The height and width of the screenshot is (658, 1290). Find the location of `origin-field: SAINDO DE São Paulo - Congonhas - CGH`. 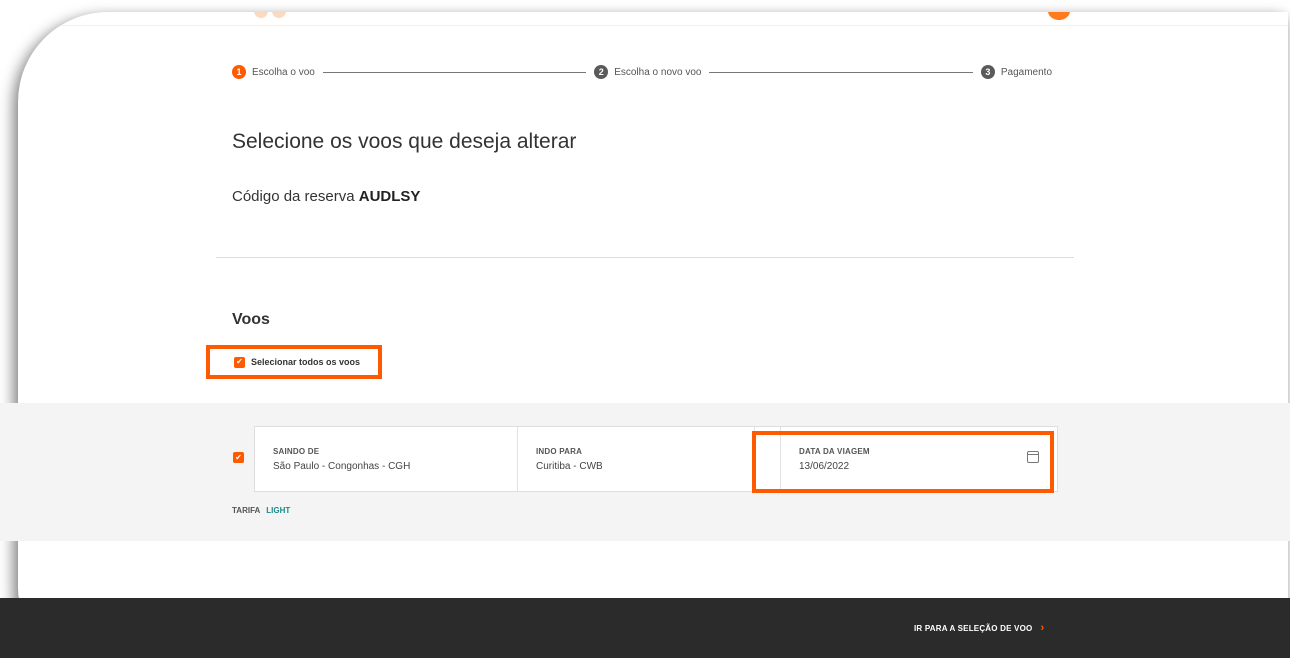

origin-field: SAINDO DE São Paulo - Congonhas - CGH is located at coordinates (386, 459).